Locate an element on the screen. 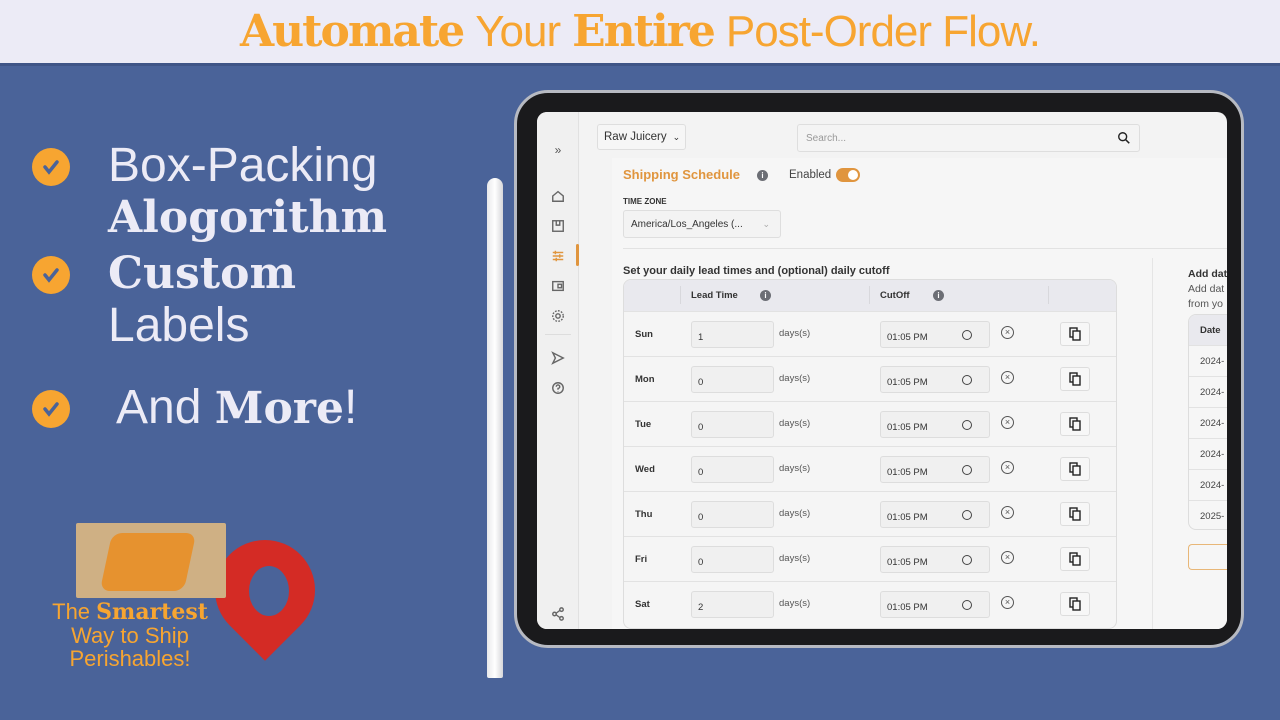 The width and height of the screenshot is (1280, 720). date-row: 2025- is located at coordinates (1208, 514).